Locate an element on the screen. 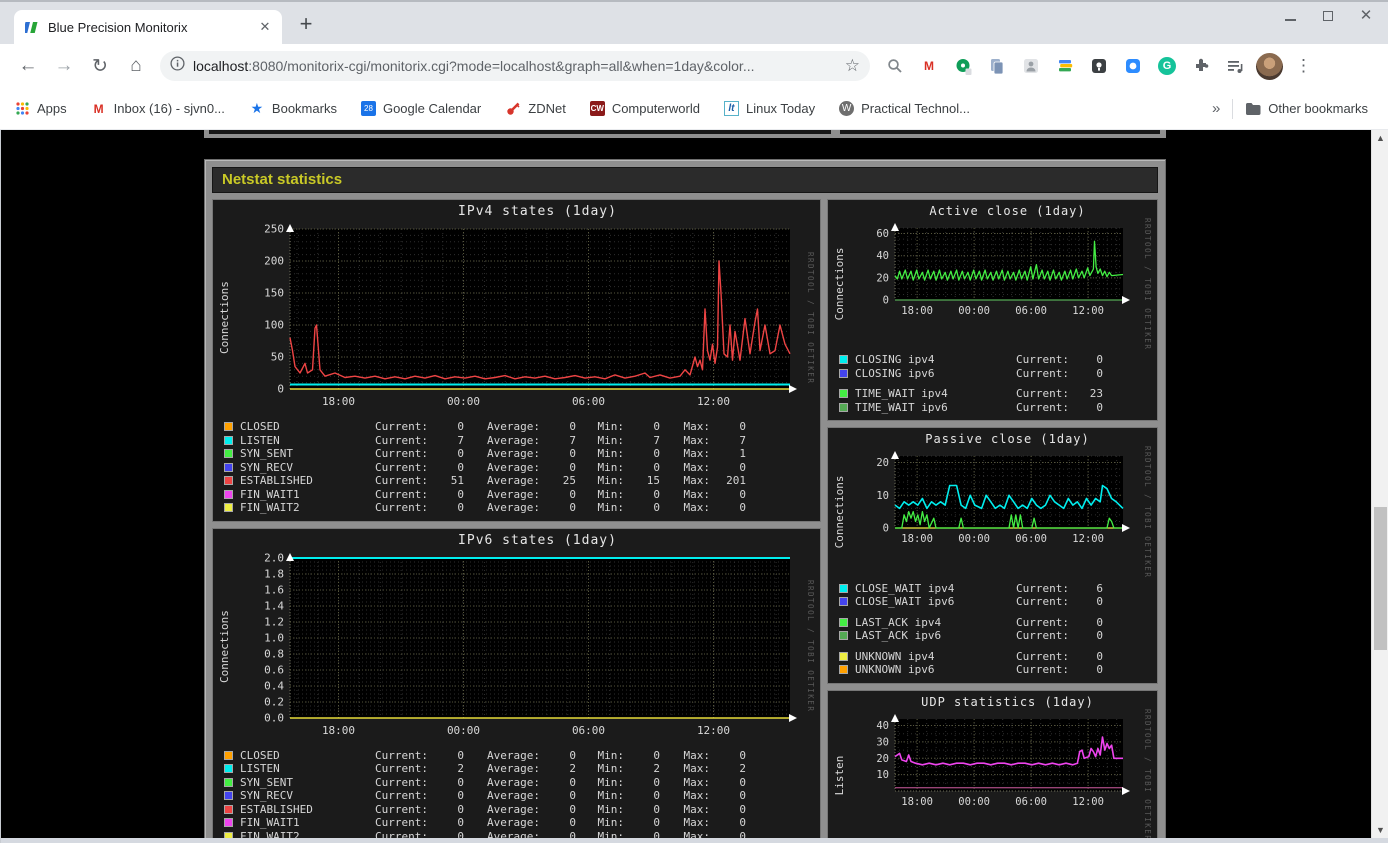 The width and height of the screenshot is (1388, 843). bookmark-zdnet: ZDNet is located at coordinates (535, 109).